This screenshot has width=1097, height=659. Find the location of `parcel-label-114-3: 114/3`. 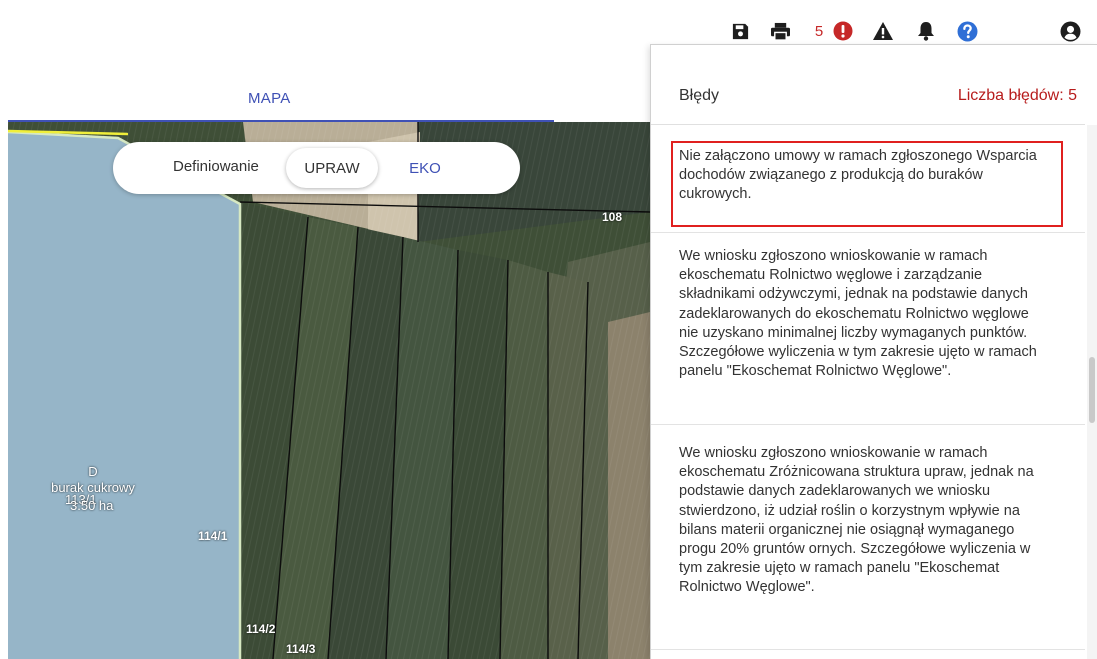

parcel-label-114-3: 114/3 is located at coordinates (300, 649).